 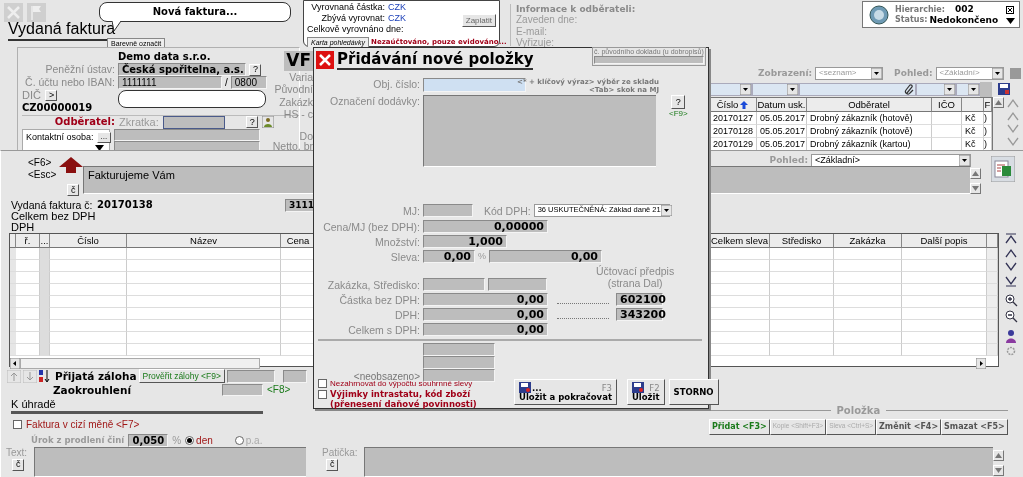 I want to click on label: K úhradě, so click(x=33, y=404).